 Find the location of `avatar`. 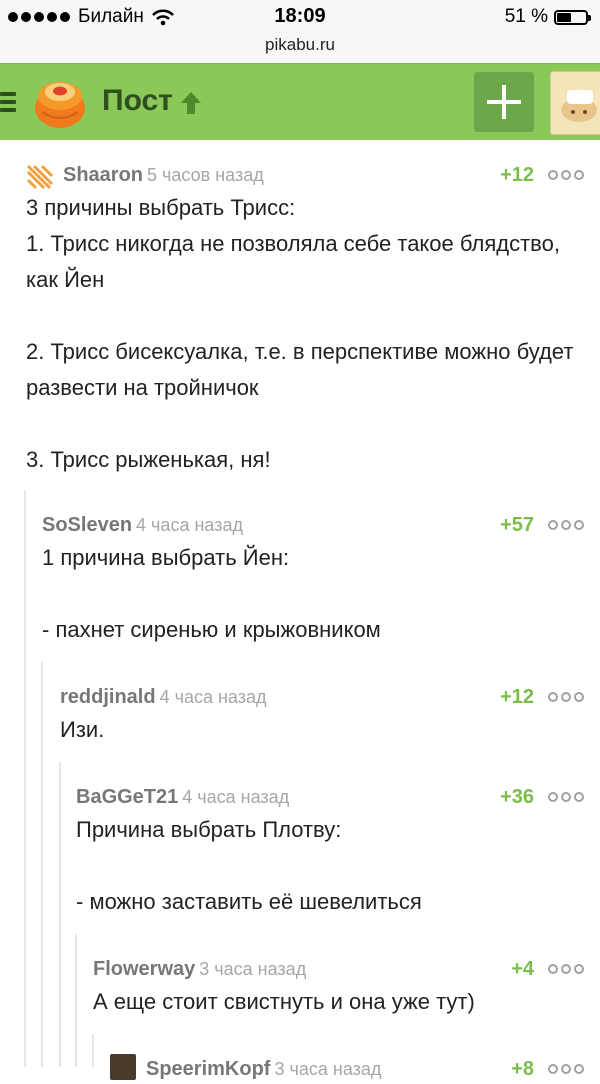

avatar is located at coordinates (123, 1067).